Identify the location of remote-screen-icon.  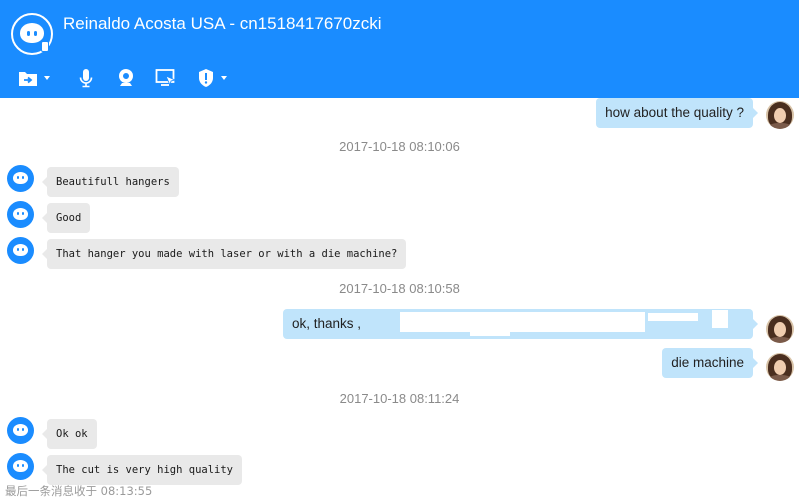
(166, 78).